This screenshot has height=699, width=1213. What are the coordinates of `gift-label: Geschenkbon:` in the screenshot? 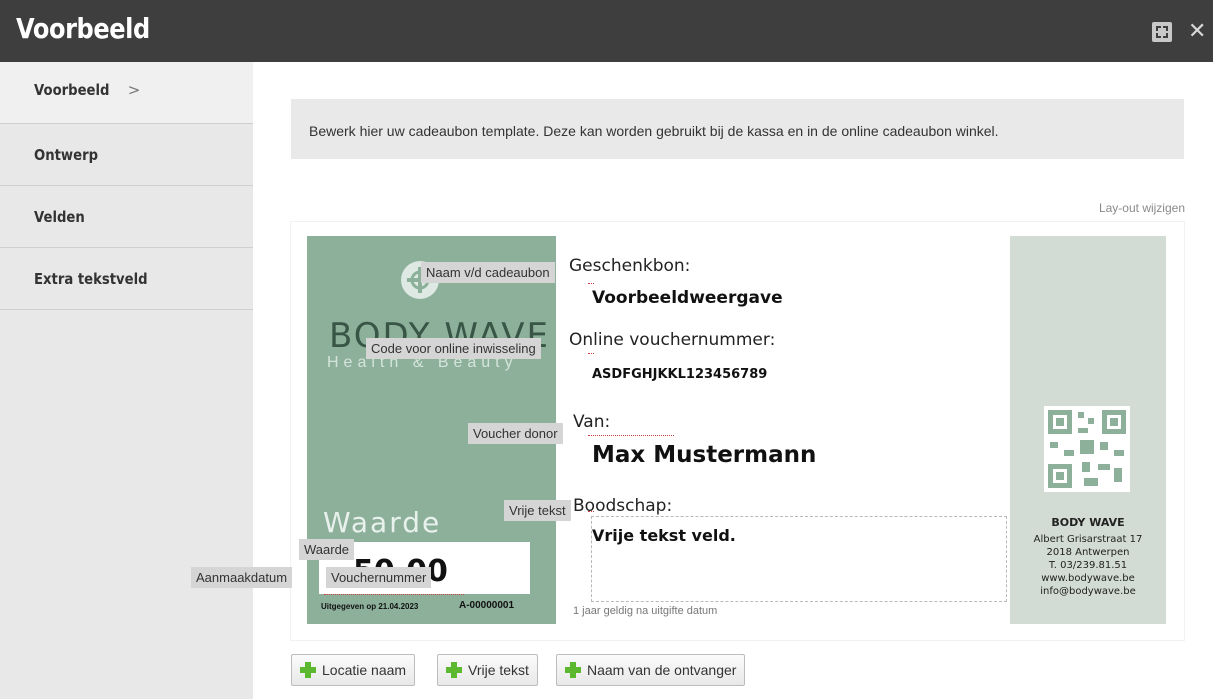 It's located at (630, 266).